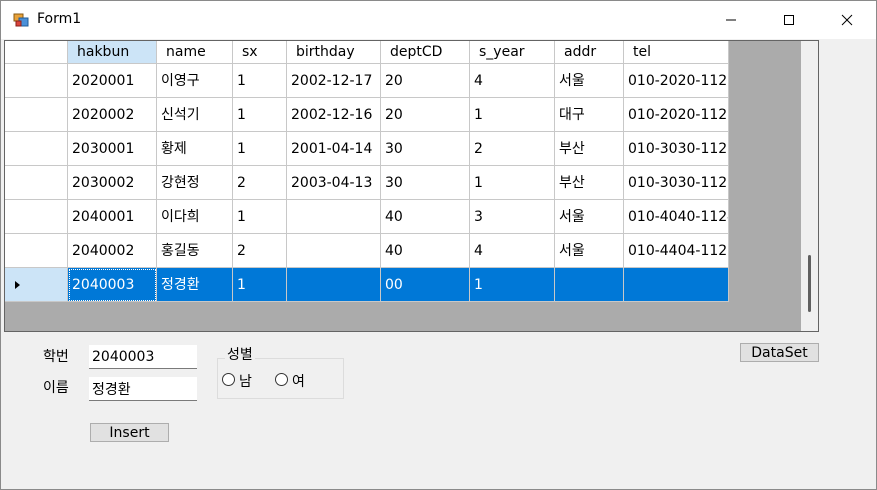 This screenshot has width=877, height=490. Describe the element at coordinates (676, 217) in the screenshot. I see `grid-cell: 010-4040-1124` at that location.